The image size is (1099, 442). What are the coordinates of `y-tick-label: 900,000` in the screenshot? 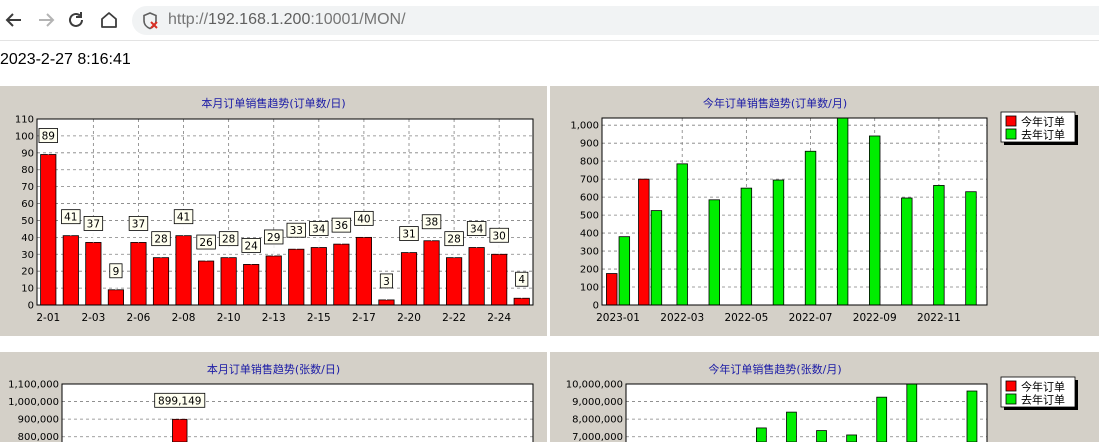 It's located at (38, 420).